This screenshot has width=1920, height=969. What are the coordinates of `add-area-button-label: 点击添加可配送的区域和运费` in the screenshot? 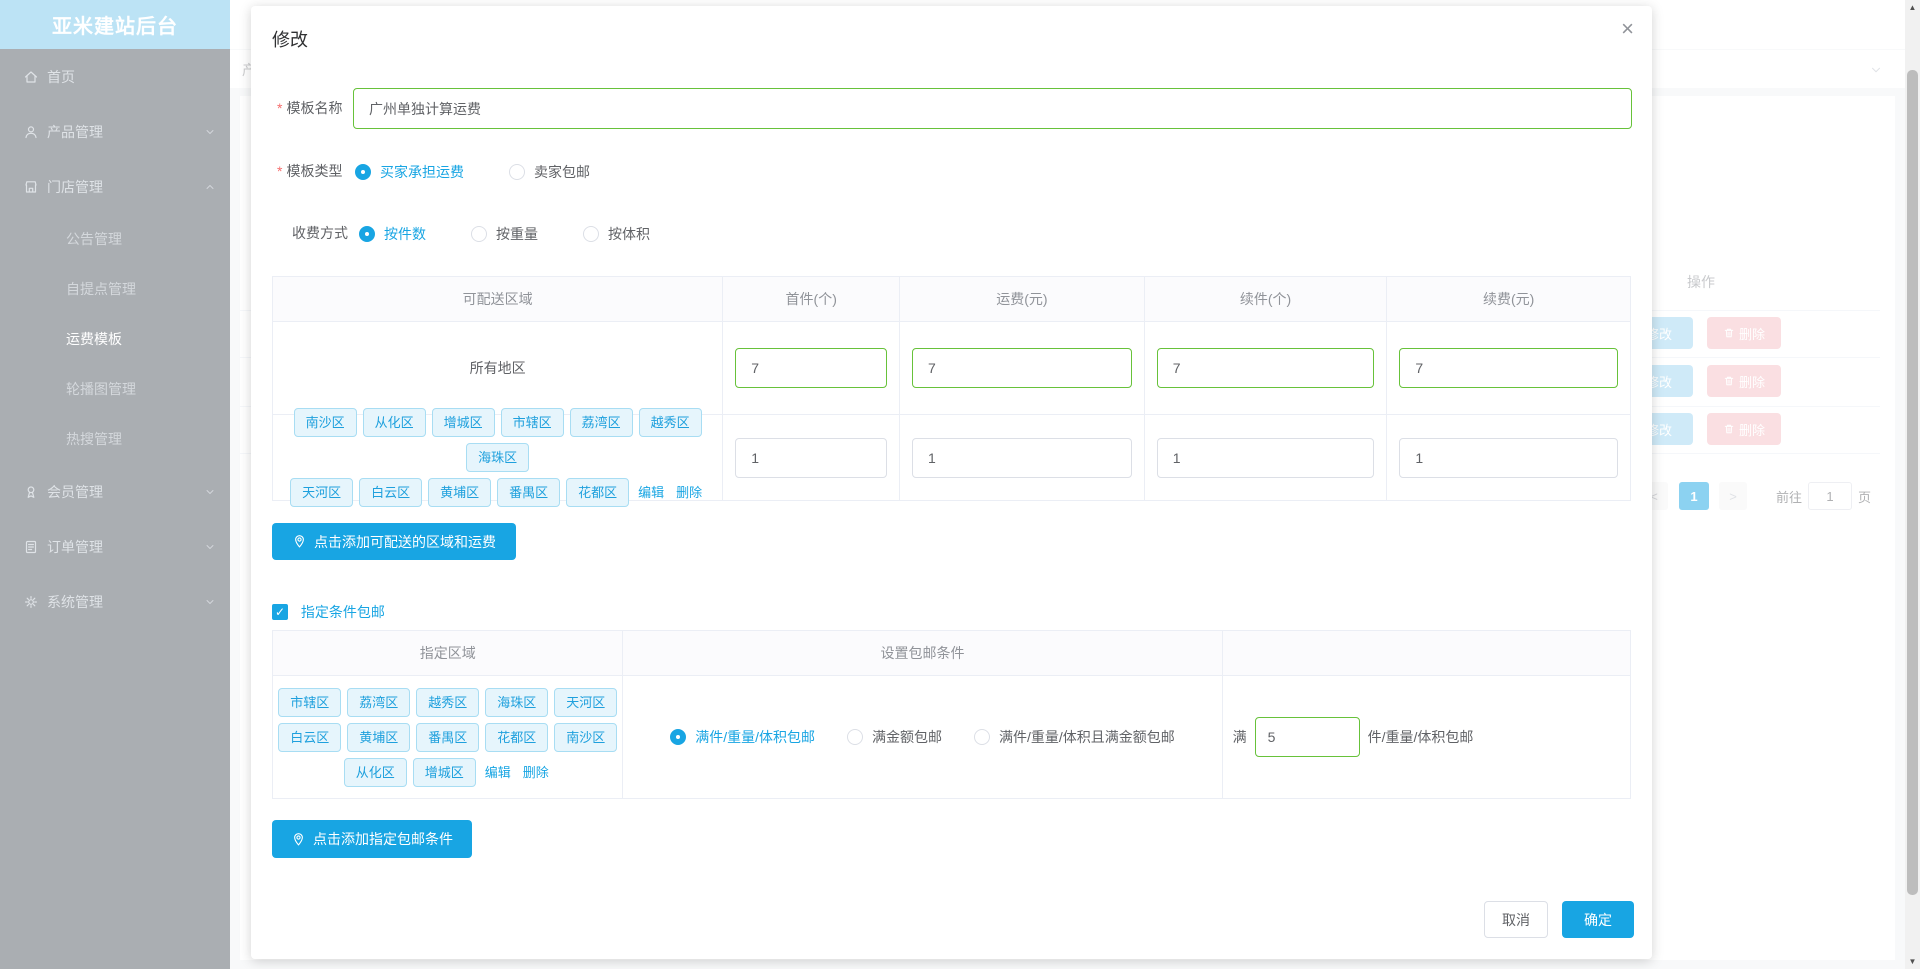 It's located at (405, 541).